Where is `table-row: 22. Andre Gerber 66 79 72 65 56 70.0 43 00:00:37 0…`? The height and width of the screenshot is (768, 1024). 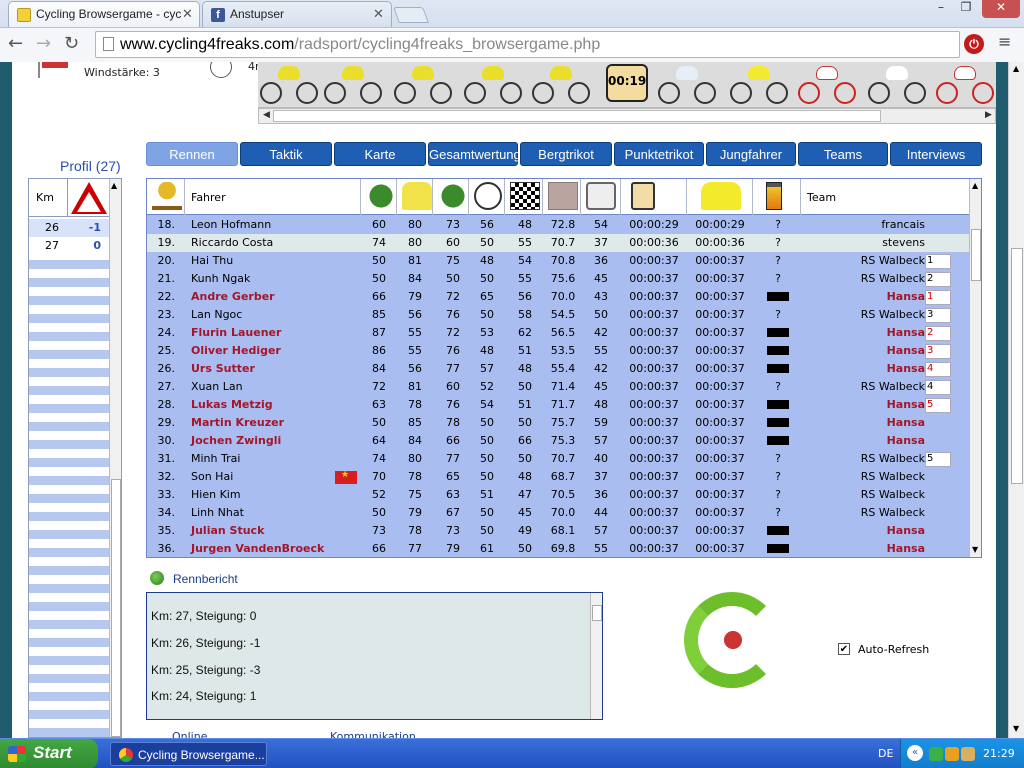
table-row: 22. Andre Gerber 66 79 72 65 56 70.0 43 00:00:37 0… is located at coordinates (558, 297).